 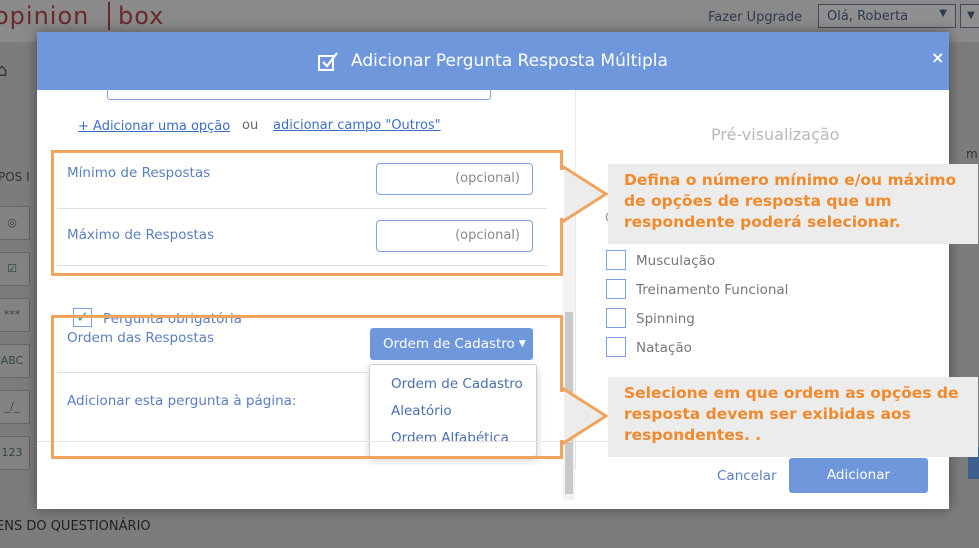 What do you see at coordinates (509, 61) in the screenshot?
I see `modal-title: Adicionar Pergunta Resposta Múltipla` at bounding box center [509, 61].